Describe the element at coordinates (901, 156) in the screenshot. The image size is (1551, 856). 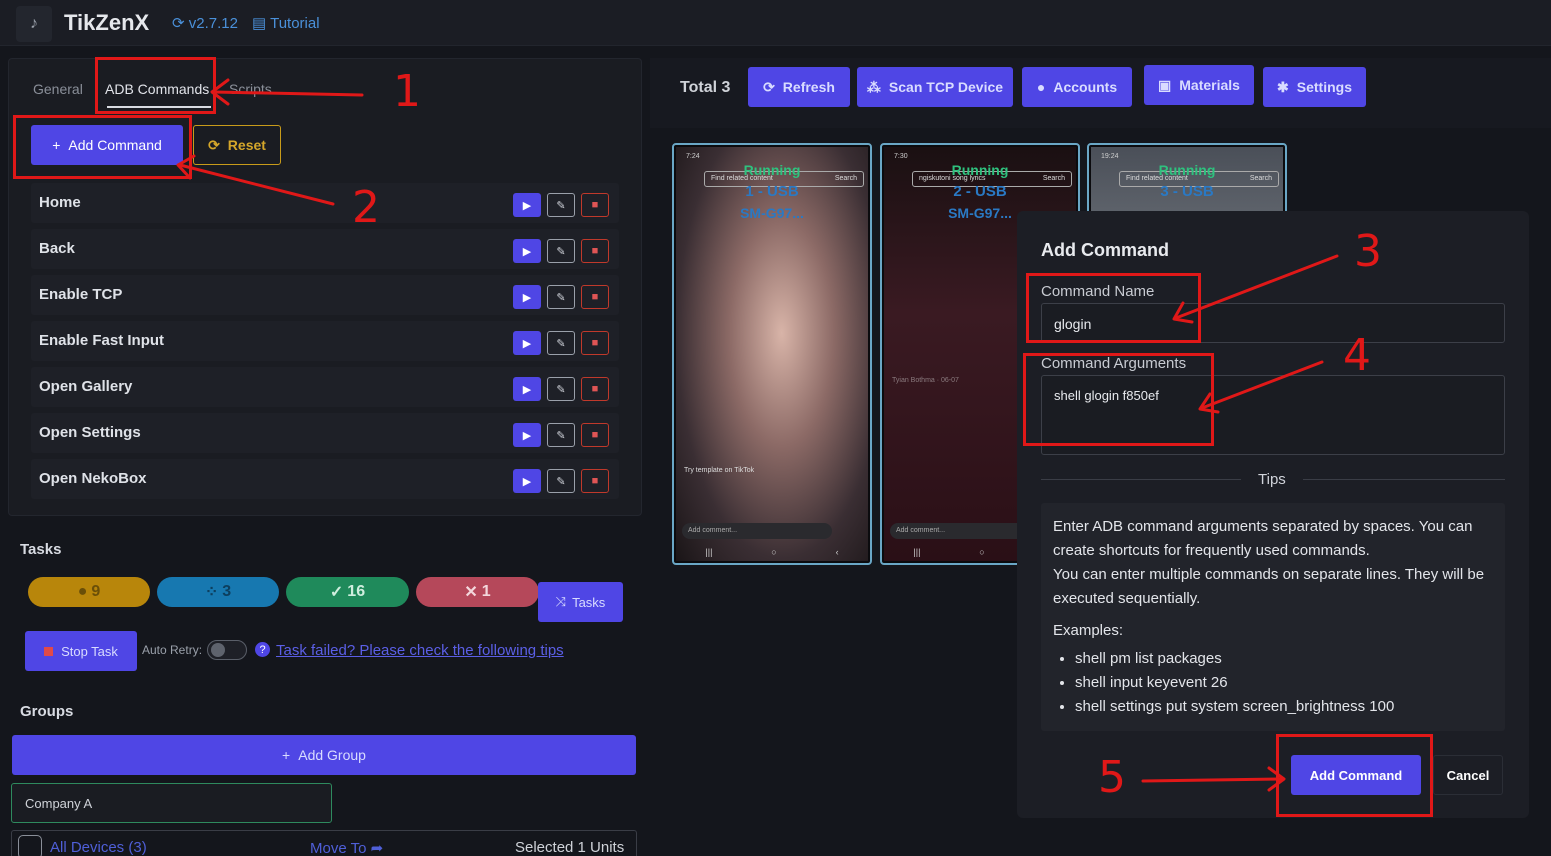
I see `phone-clock: 7:30` at that location.